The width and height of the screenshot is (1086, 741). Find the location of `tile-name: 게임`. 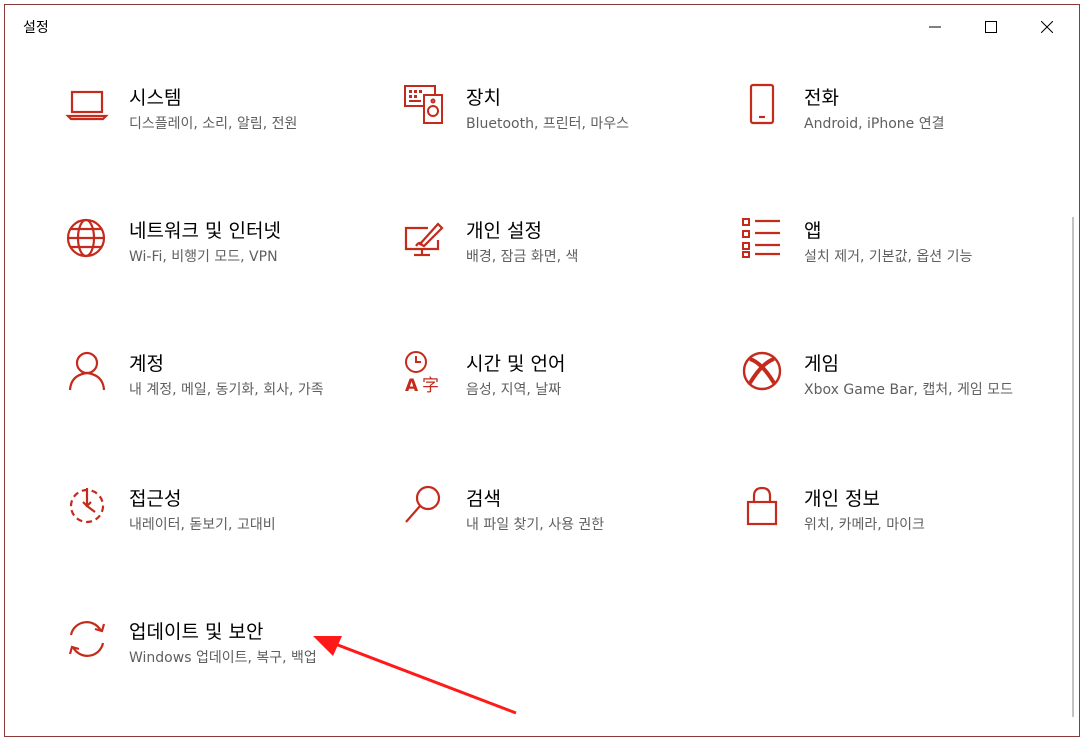

tile-name: 게임 is located at coordinates (821, 364).